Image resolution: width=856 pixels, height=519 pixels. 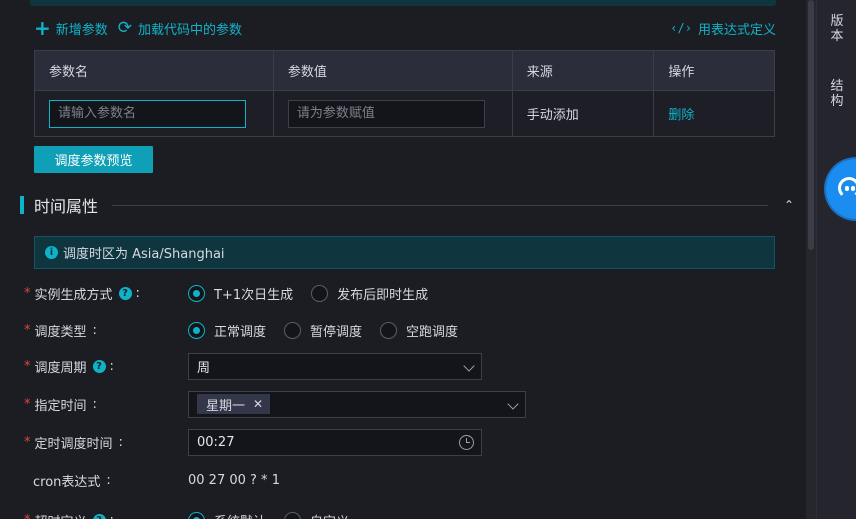 I want to click on table-row: 手动添加 删除, so click(x=404, y=113).